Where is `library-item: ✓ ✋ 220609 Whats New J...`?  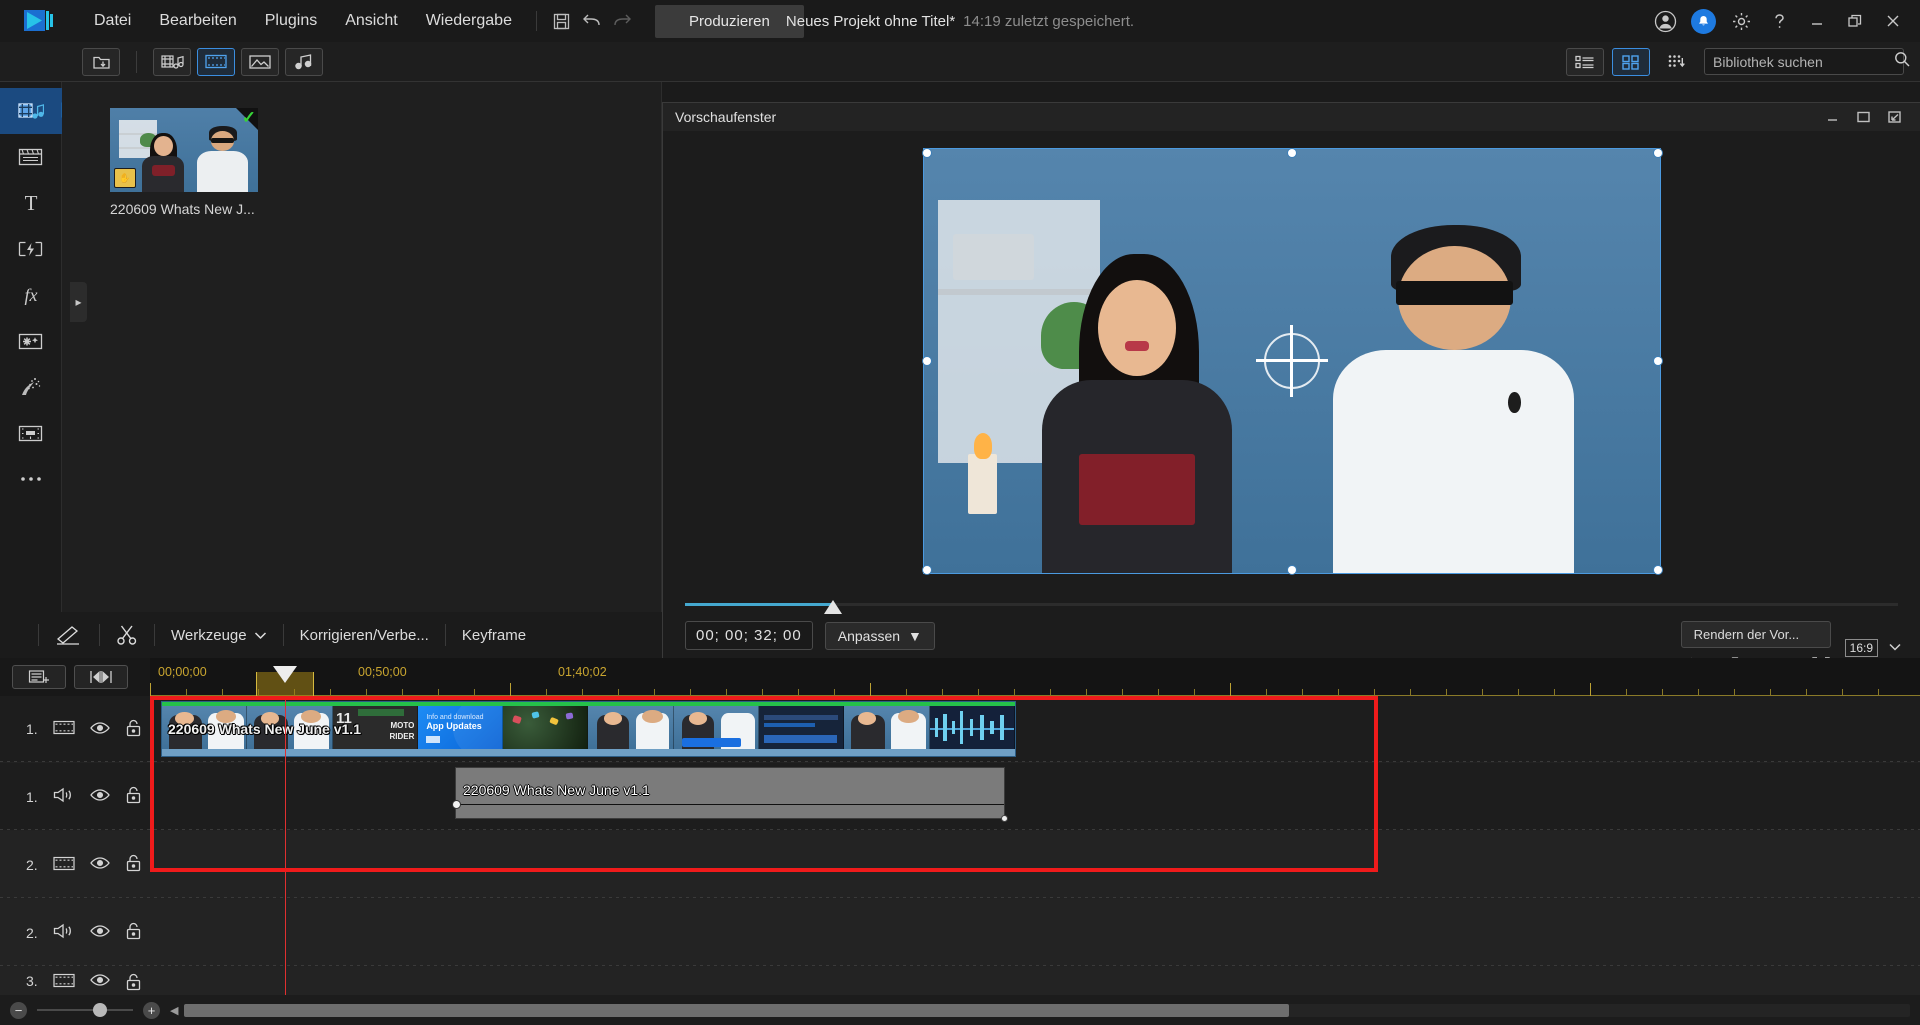 library-item: ✓ ✋ 220609 Whats New J... is located at coordinates (184, 162).